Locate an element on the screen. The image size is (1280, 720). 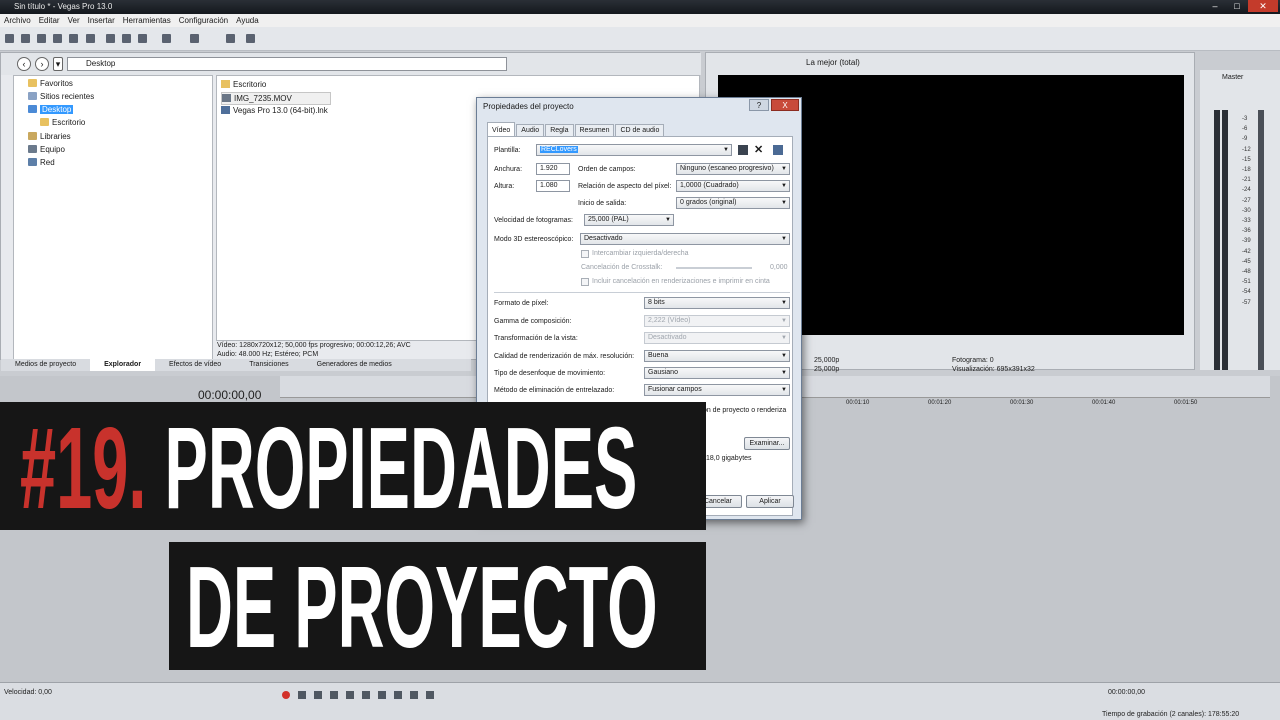
height-field: 1.080 is located at coordinates (553, 186).